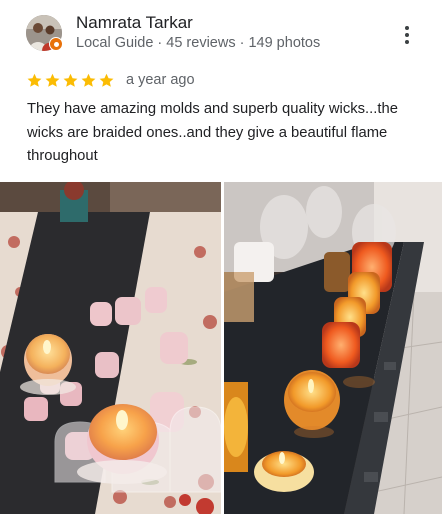 The width and height of the screenshot is (442, 514). Describe the element at coordinates (198, 43) in the screenshot. I see `reviewer-meta: Local Guide · 45 reviews · 149 photos` at that location.